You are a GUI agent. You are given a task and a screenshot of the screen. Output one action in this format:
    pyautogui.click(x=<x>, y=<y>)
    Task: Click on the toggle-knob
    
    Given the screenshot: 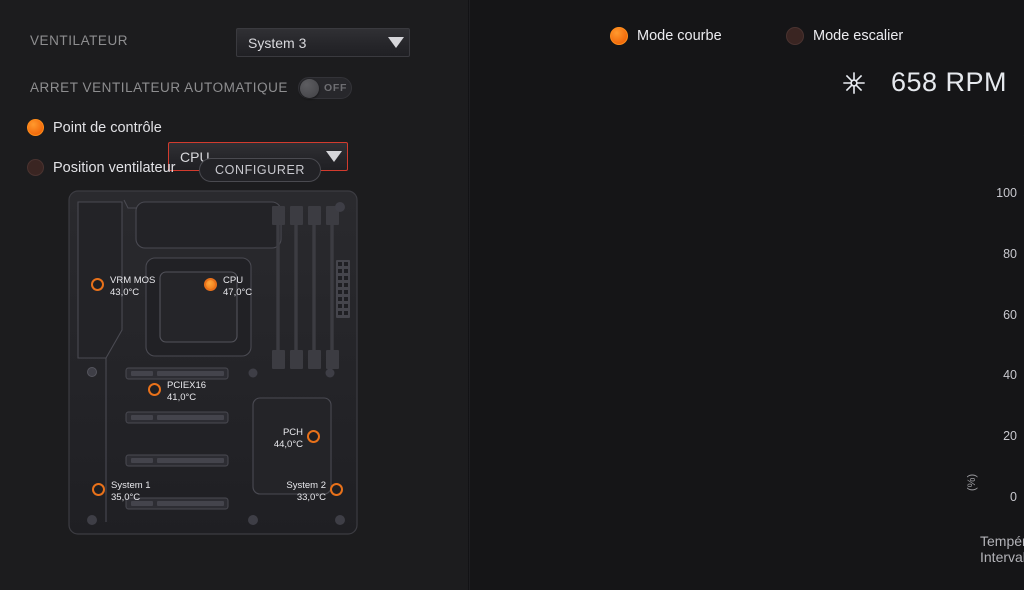 What is the action you would take?
    pyautogui.click(x=309, y=88)
    